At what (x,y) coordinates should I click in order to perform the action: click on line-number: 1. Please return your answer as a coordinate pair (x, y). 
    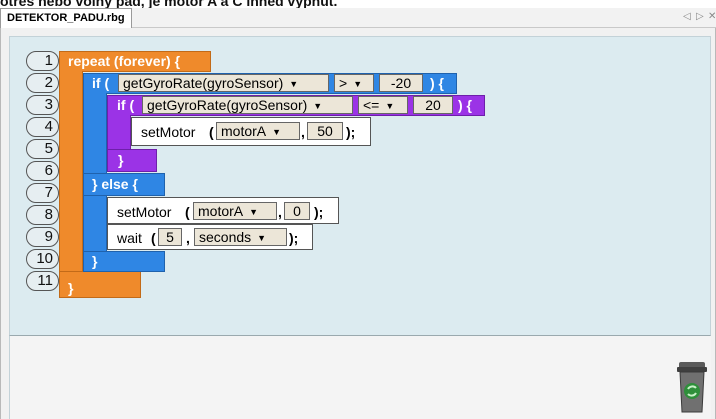
    Looking at the image, I should click on (42, 61).